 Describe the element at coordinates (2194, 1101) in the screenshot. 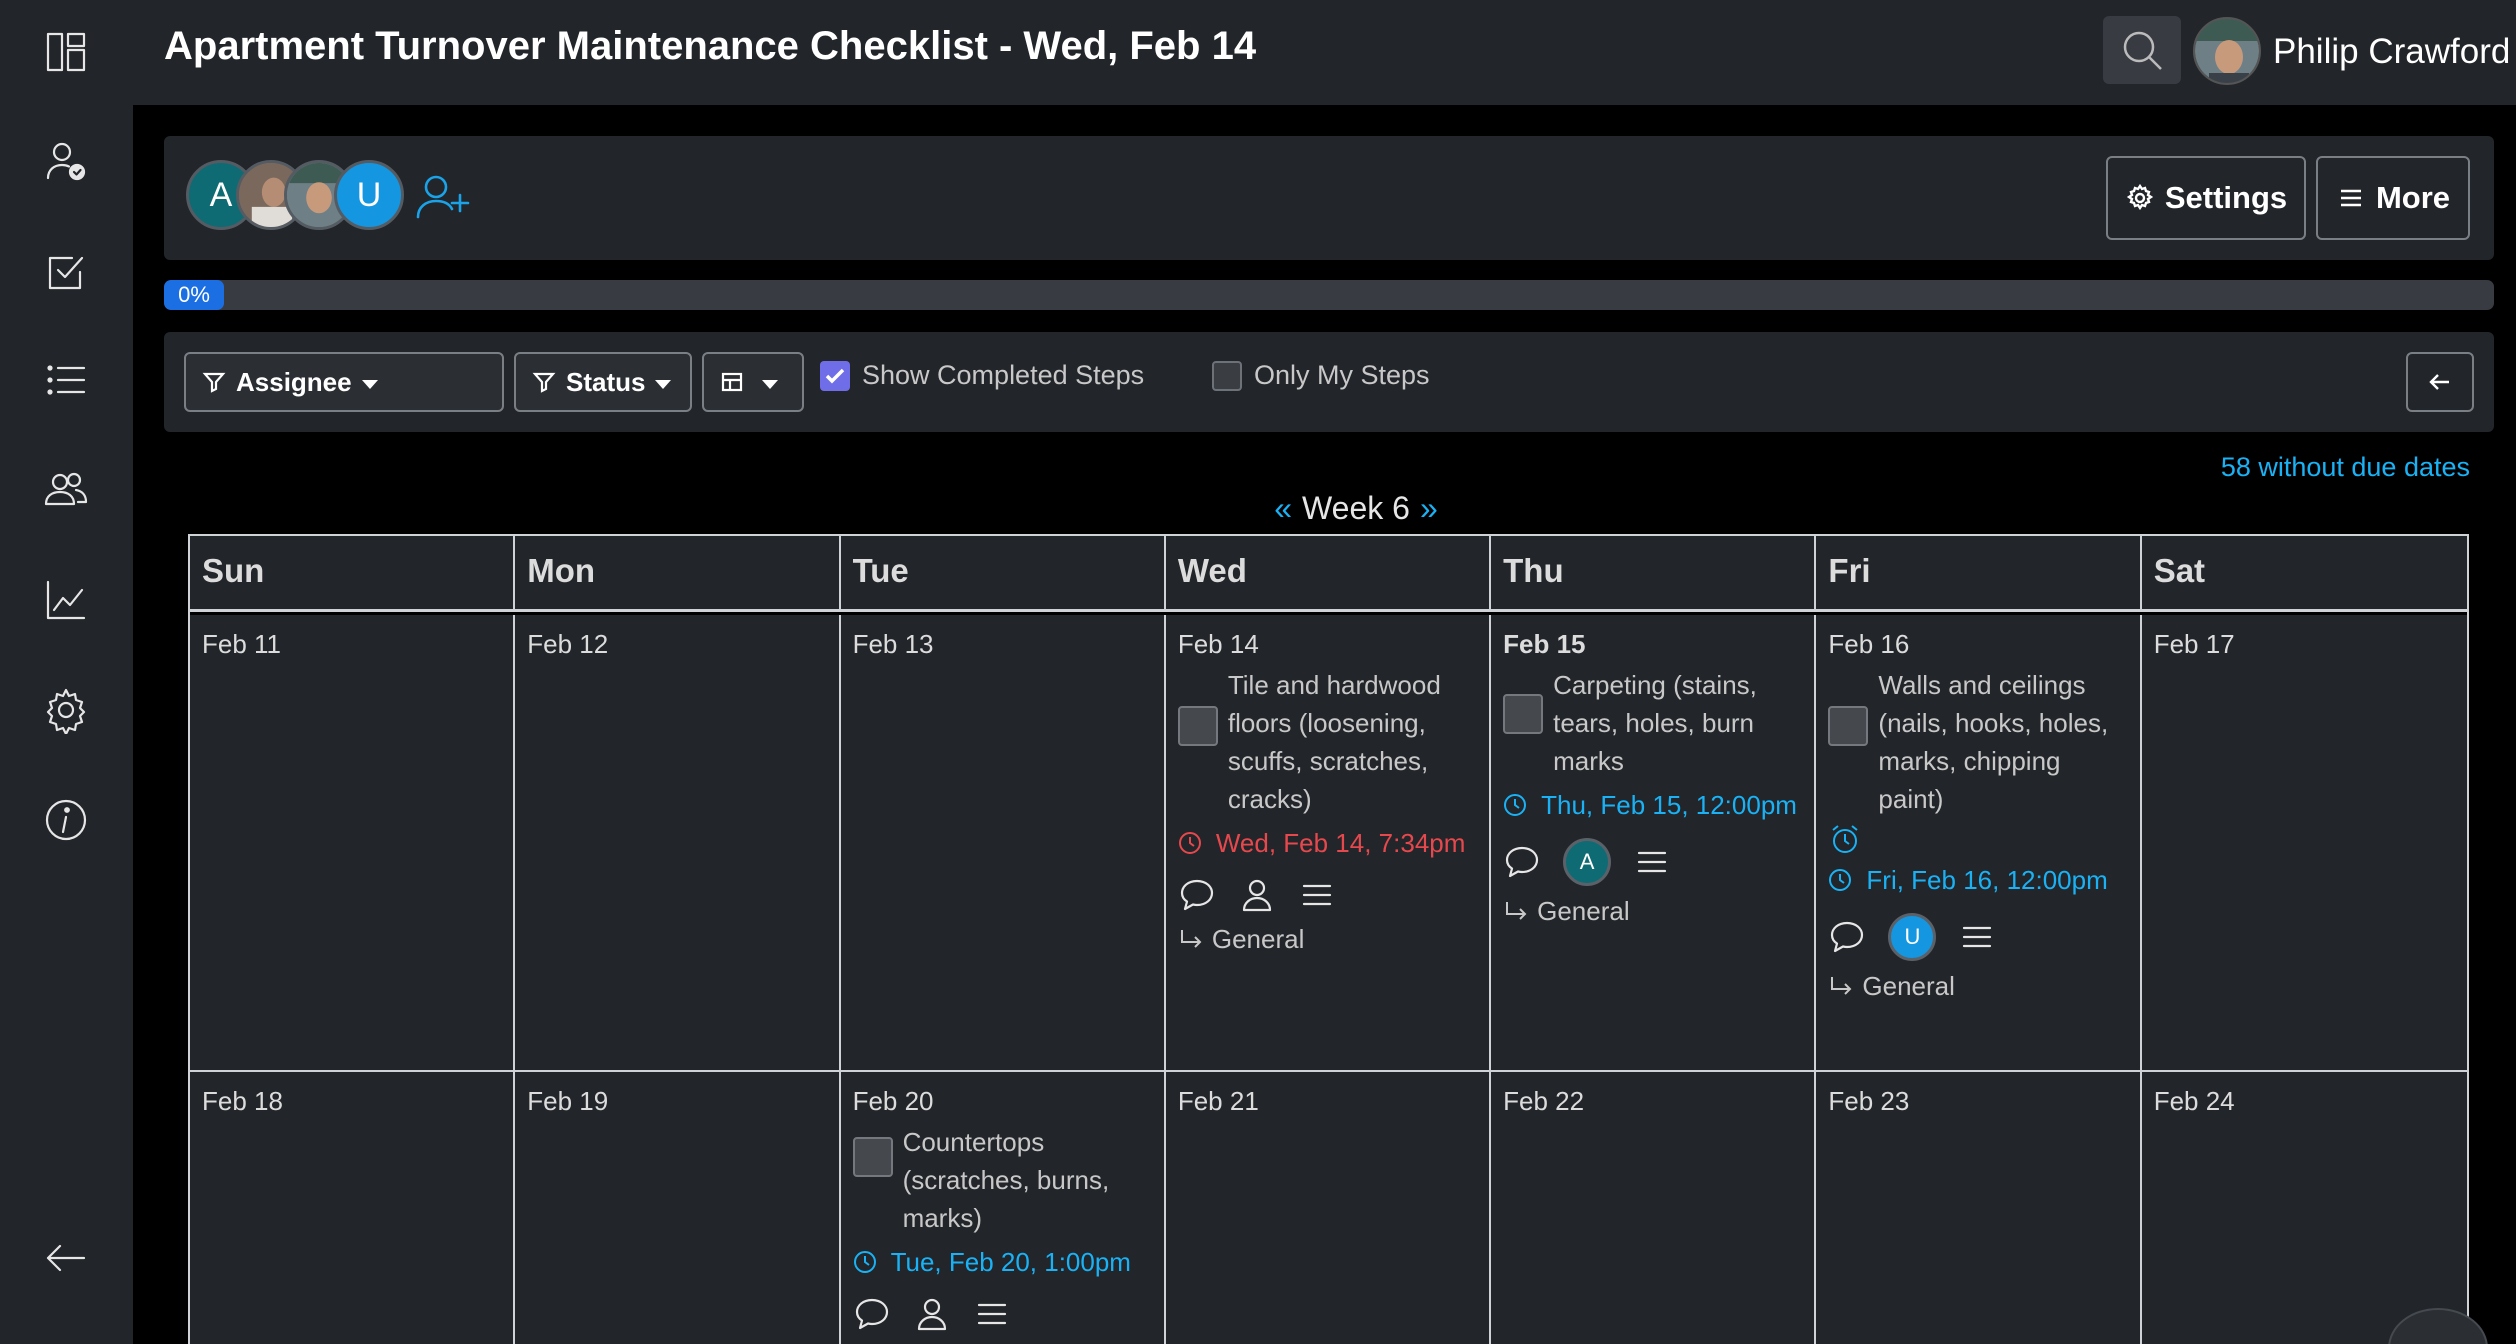

I see `date-label: Feb 24` at that location.